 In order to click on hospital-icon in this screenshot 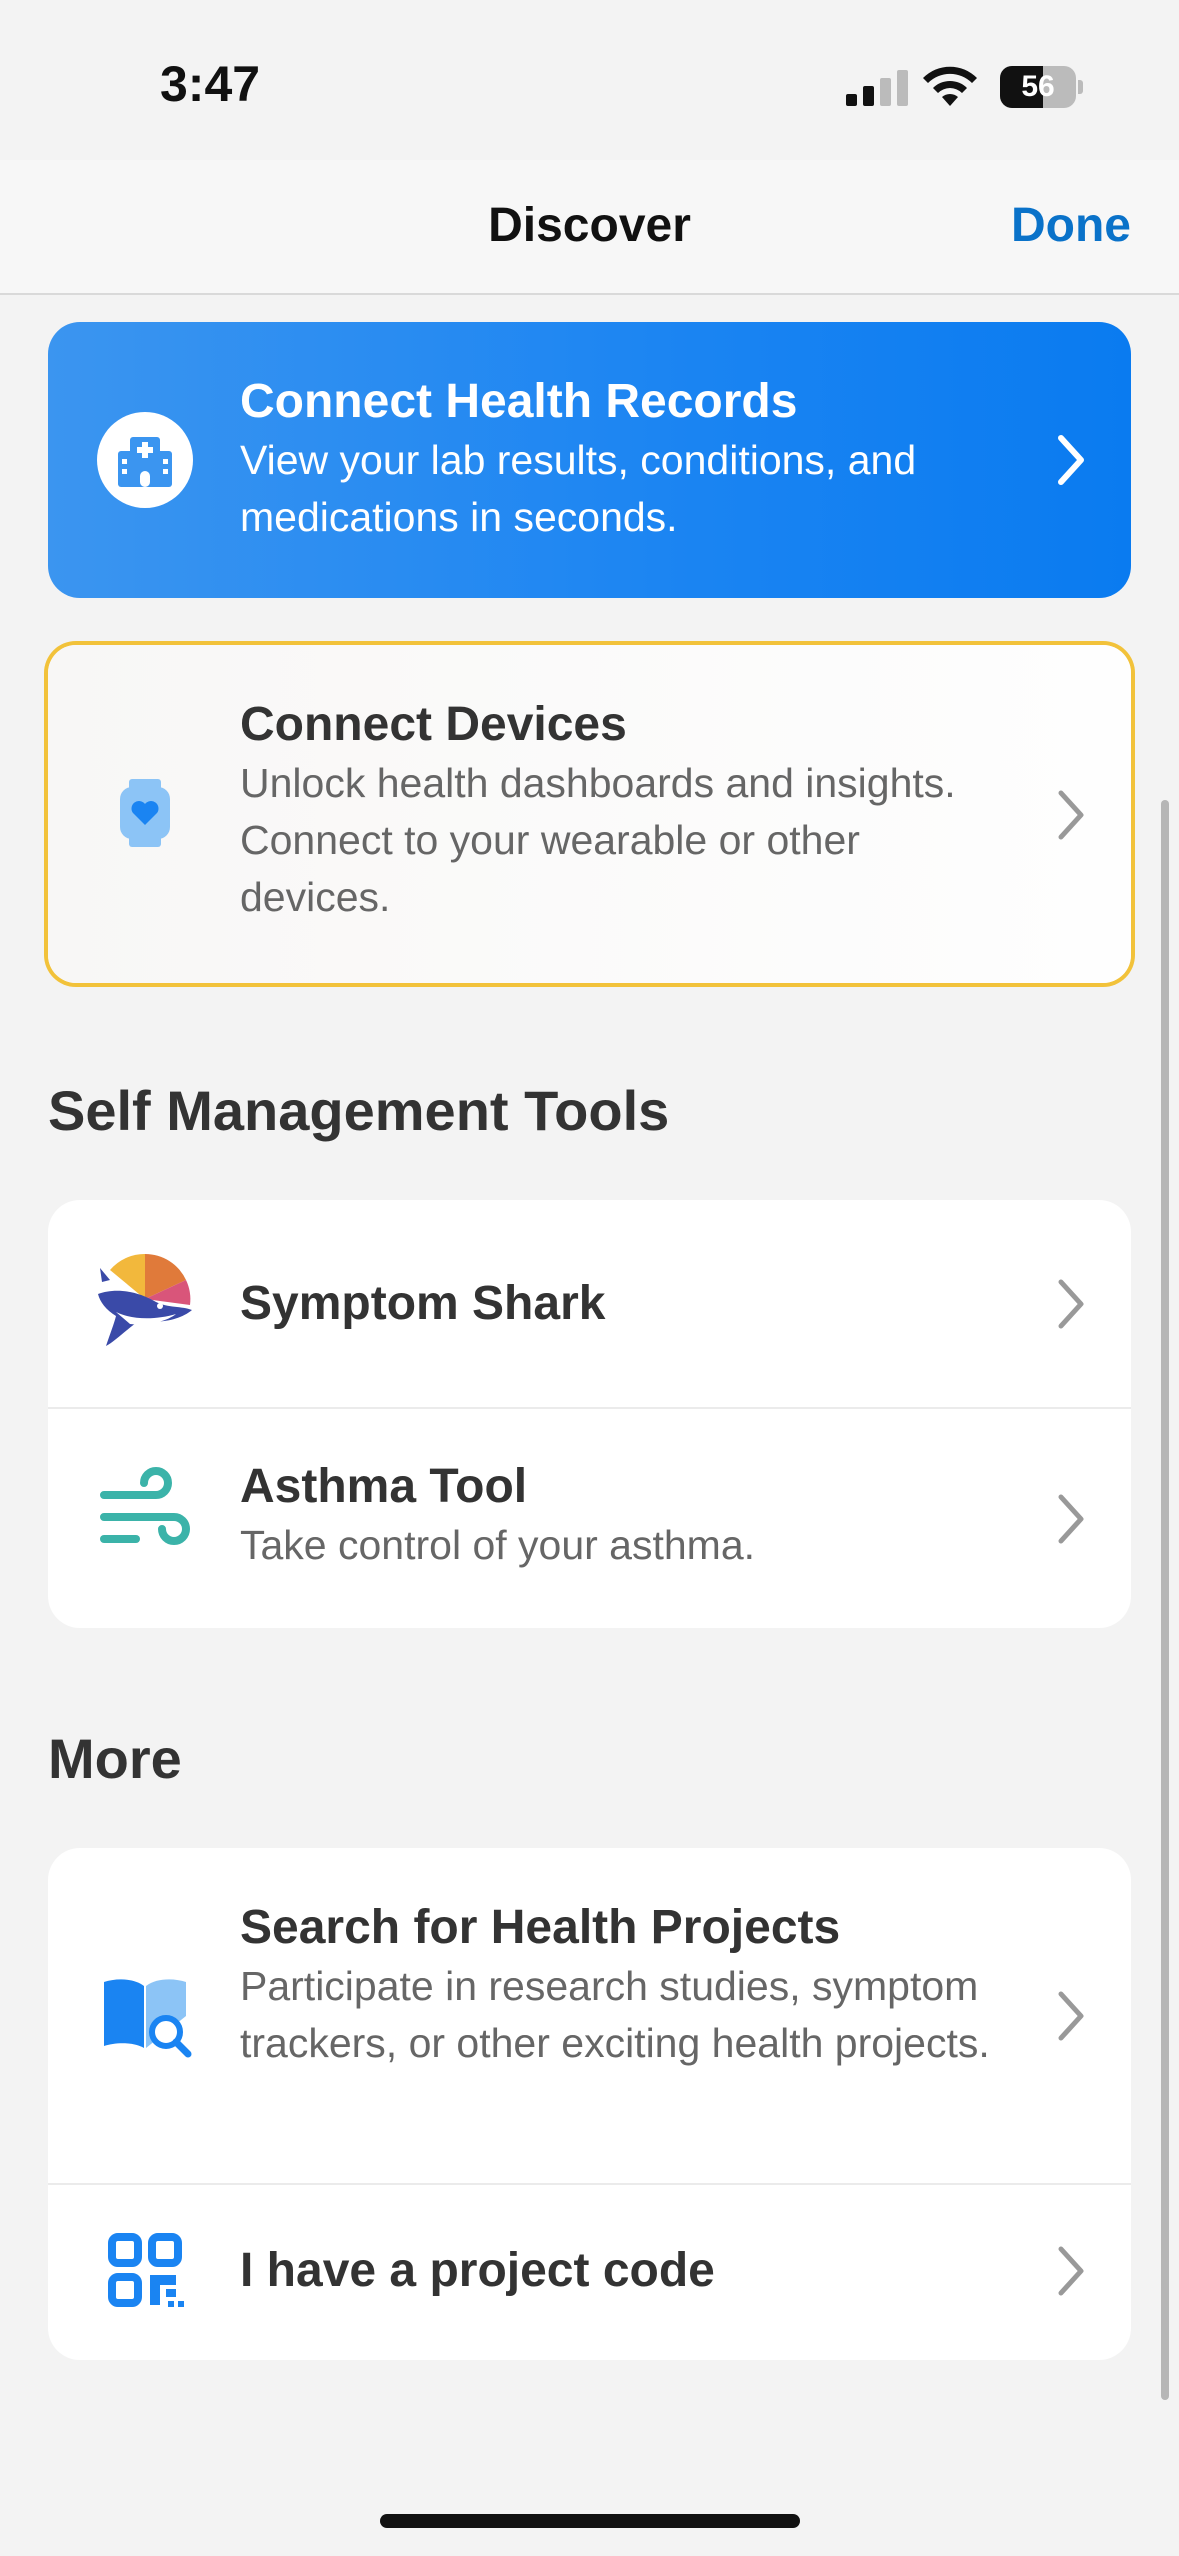, I will do `click(145, 460)`.